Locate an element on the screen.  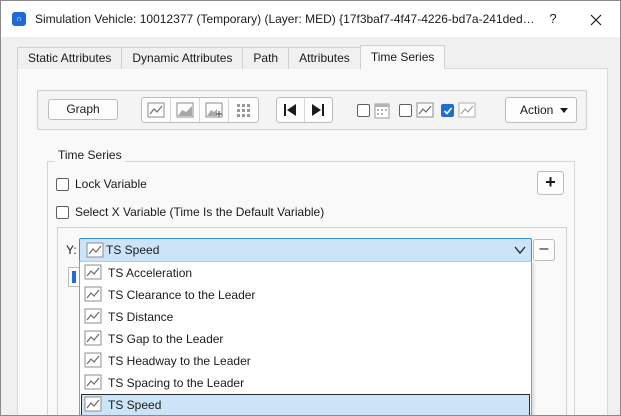
add-chart-button is located at coordinates (214, 110).